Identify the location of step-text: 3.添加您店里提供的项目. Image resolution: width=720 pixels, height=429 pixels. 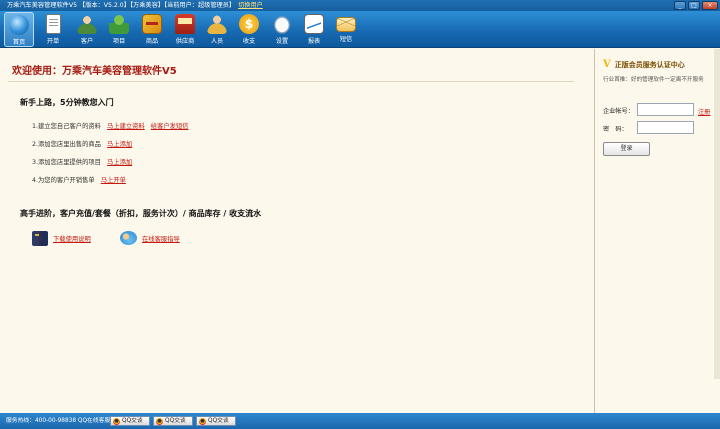
(66, 162).